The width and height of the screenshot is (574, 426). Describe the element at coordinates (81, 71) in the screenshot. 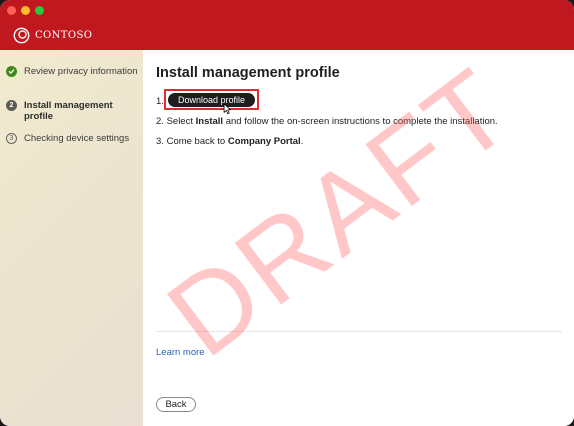

I see `sidebar-step-label: Review privacy information` at that location.